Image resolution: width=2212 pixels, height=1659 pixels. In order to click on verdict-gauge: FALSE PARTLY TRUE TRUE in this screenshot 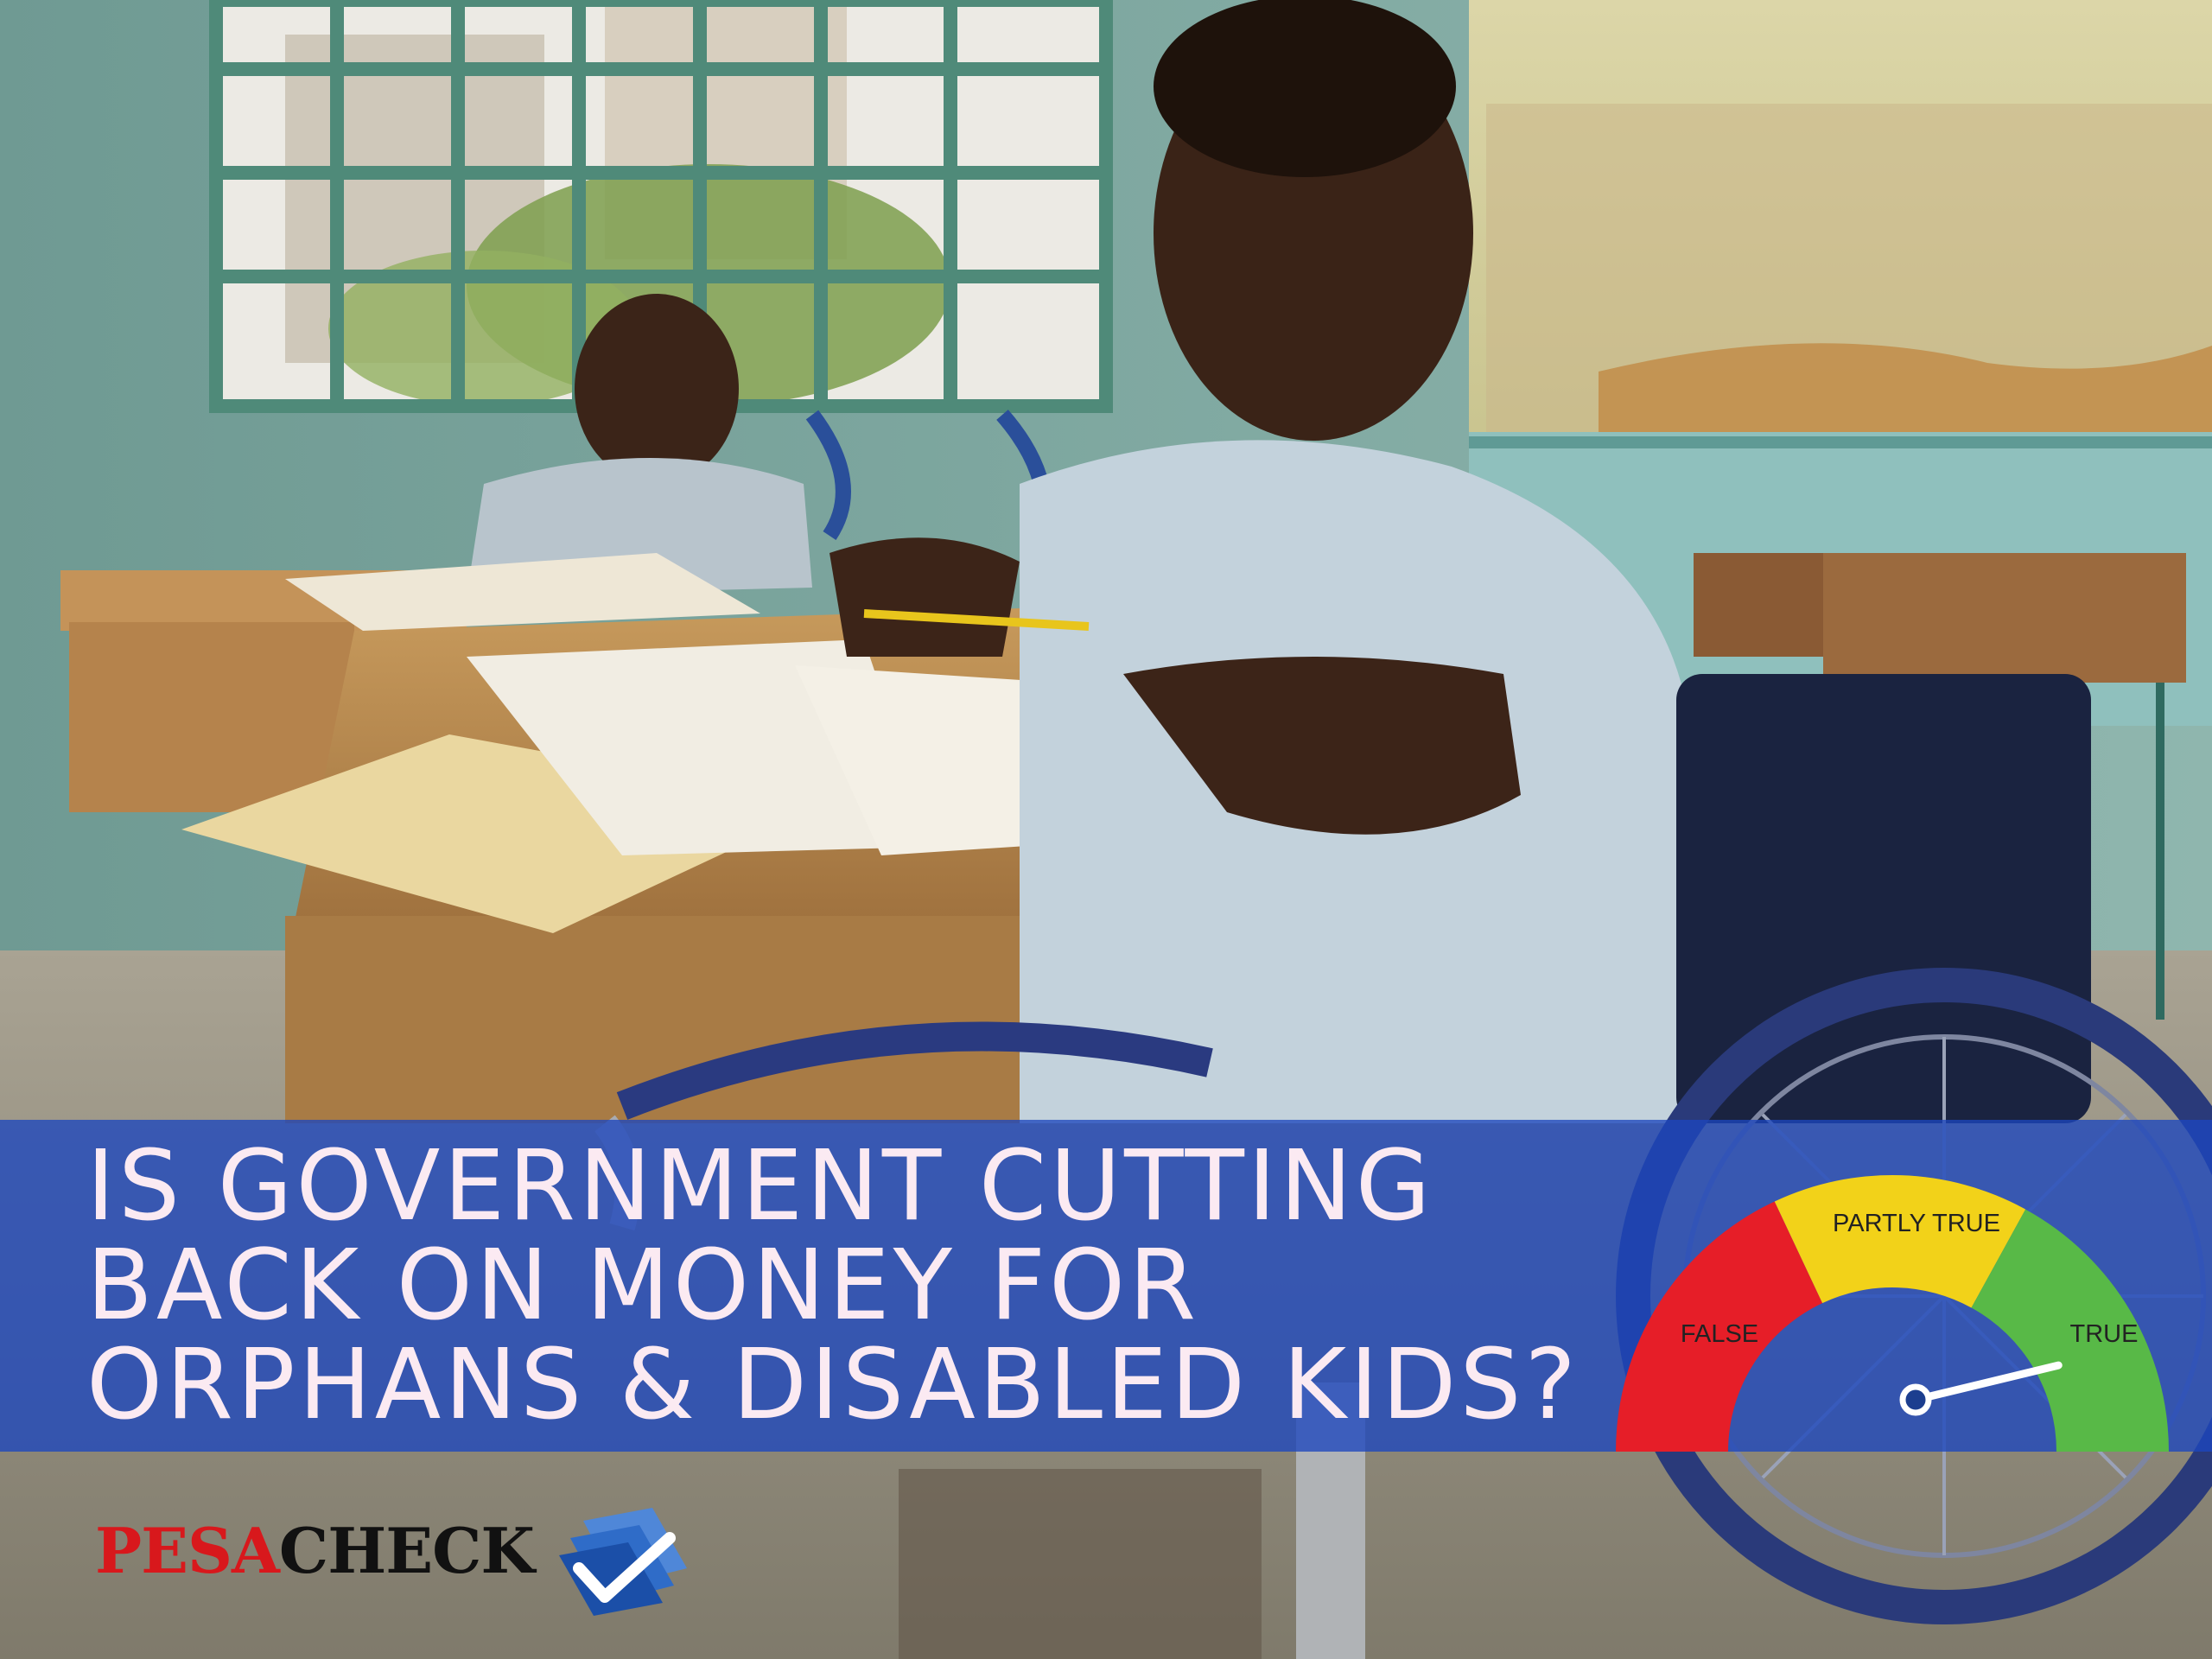, I will do `click(1892, 1313)`.